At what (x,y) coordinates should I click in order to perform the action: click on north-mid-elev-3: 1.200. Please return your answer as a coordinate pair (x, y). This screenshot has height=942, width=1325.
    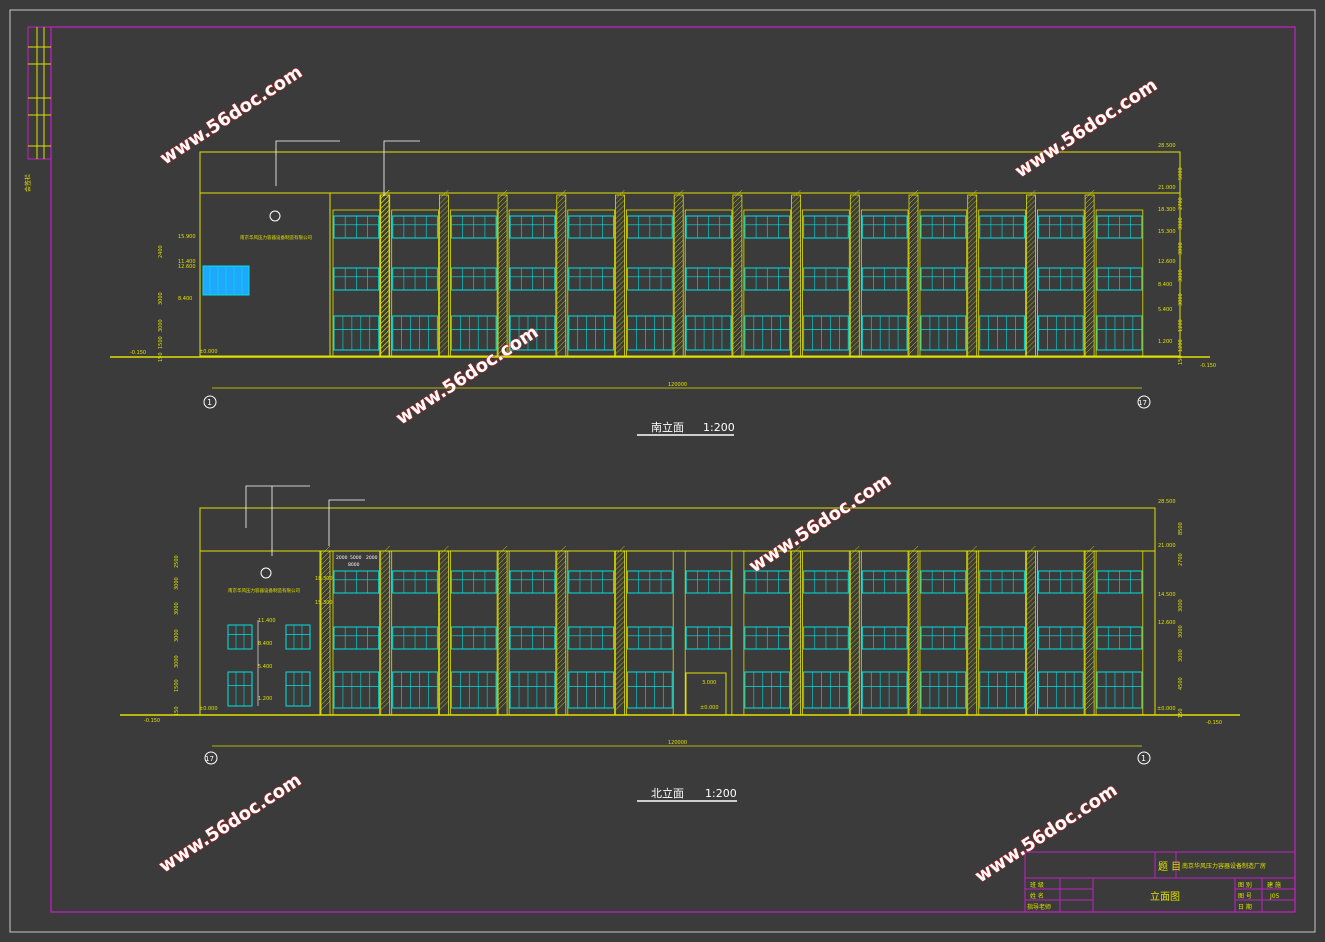
    Looking at the image, I should click on (265, 699).